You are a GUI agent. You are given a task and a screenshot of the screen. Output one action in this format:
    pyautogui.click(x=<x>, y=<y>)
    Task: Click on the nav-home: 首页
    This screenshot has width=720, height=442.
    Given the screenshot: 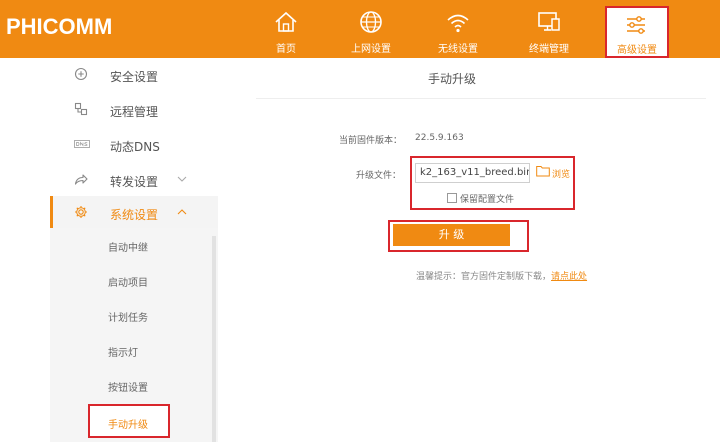 What is the action you would take?
    pyautogui.click(x=286, y=29)
    